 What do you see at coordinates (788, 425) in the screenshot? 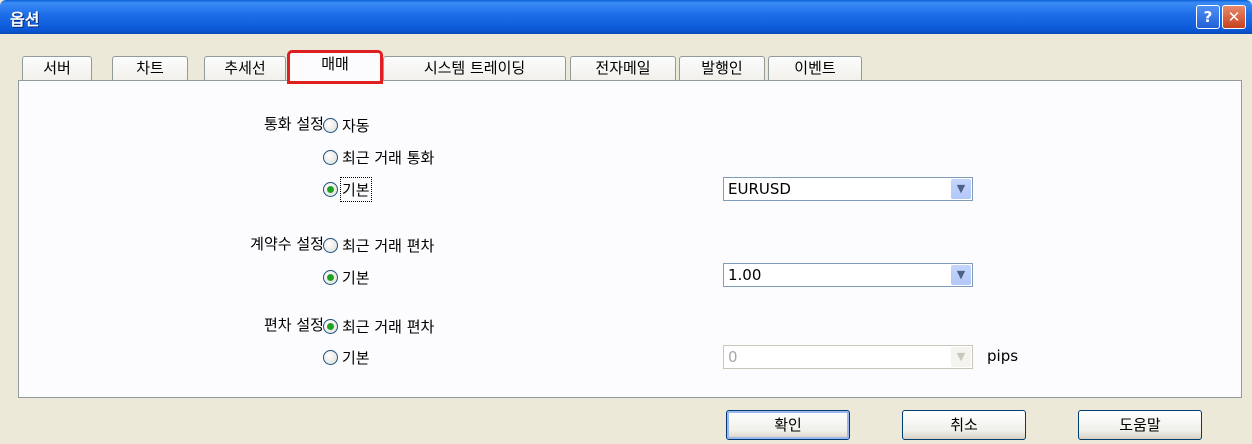
I see `ok-button: 확인` at bounding box center [788, 425].